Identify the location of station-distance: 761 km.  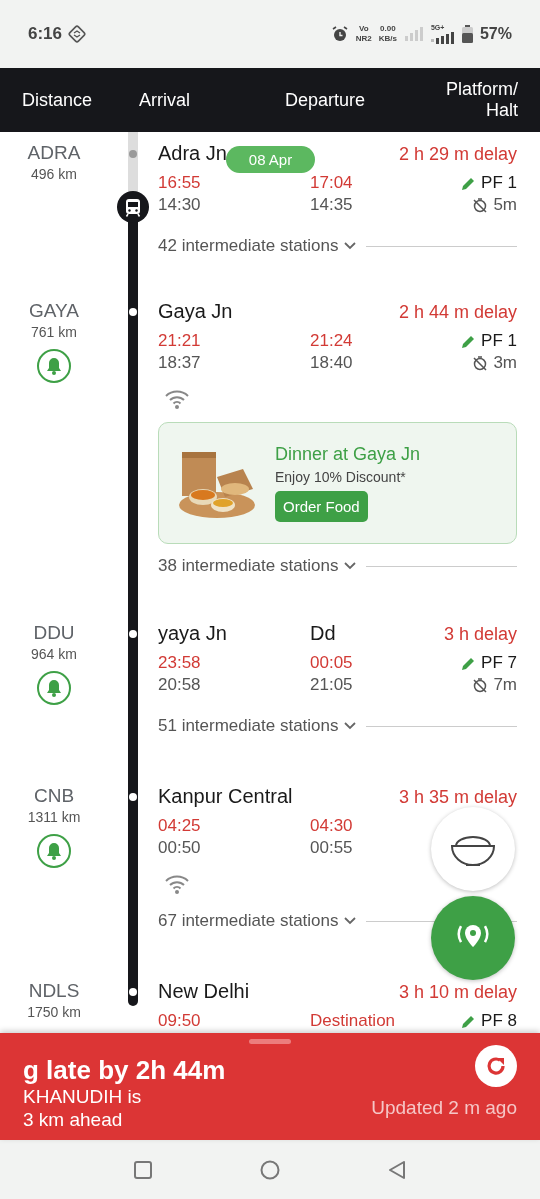
(54, 332).